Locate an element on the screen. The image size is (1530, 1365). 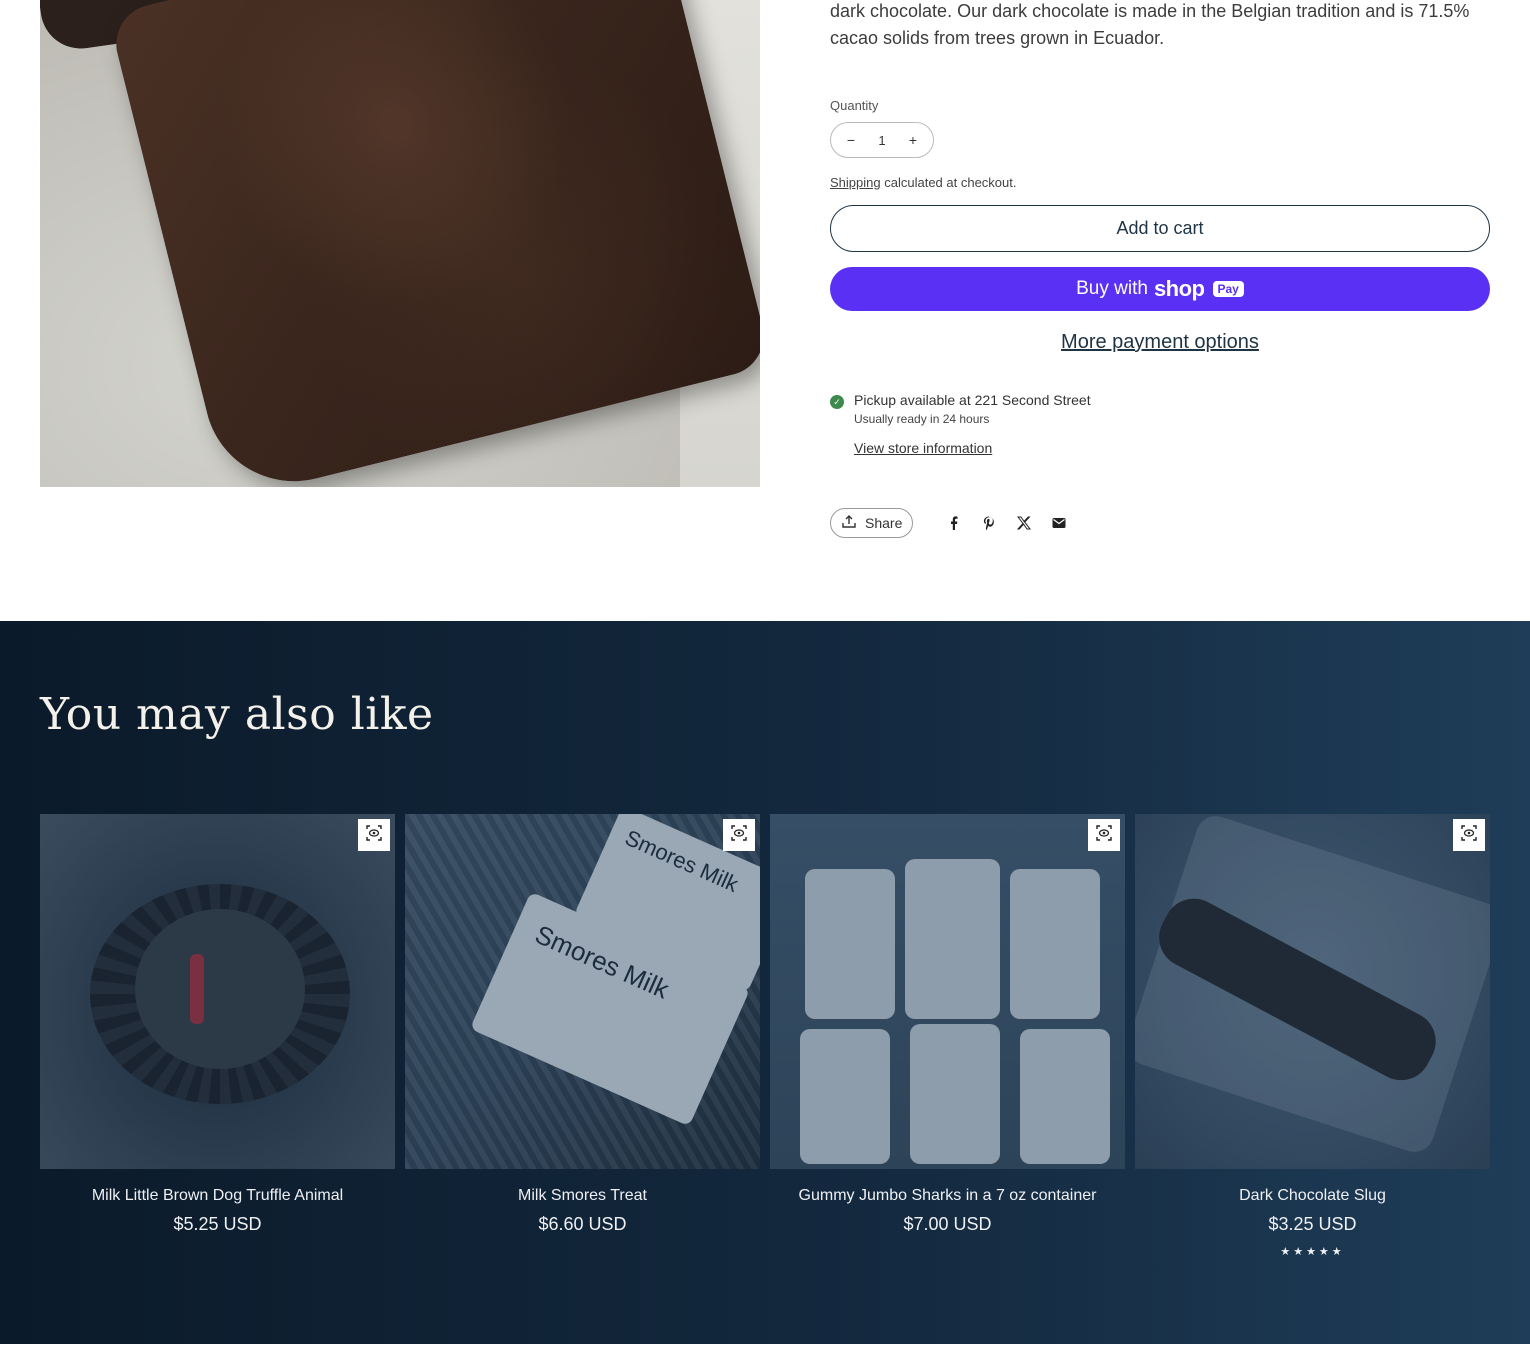
rating-stars: ★★★★★ is located at coordinates (1312, 1252).